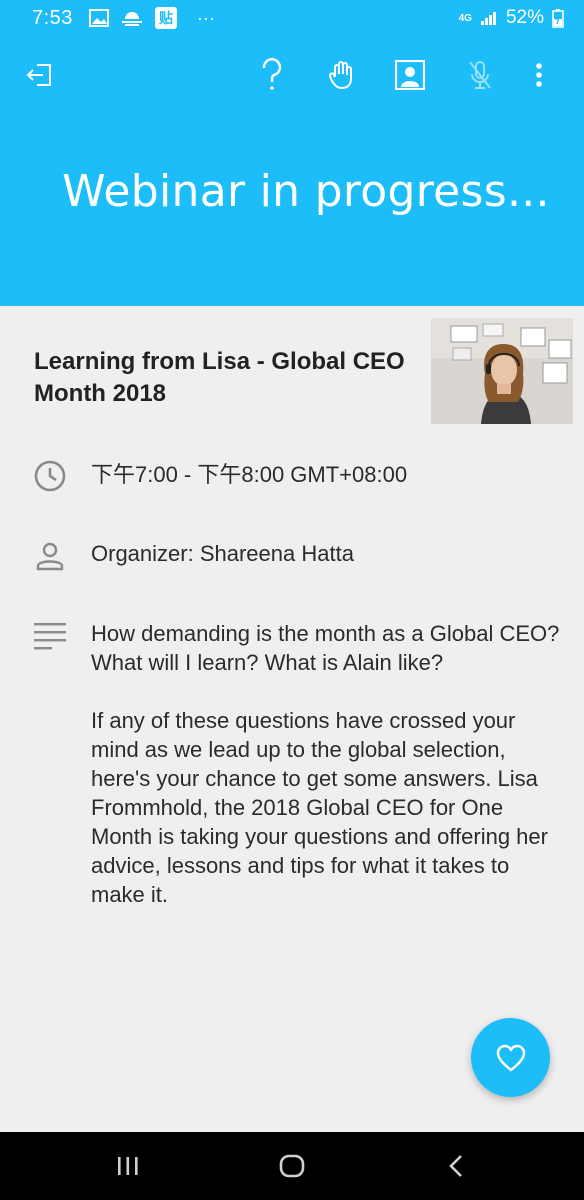  I want to click on home-icon, so click(292, 1166).